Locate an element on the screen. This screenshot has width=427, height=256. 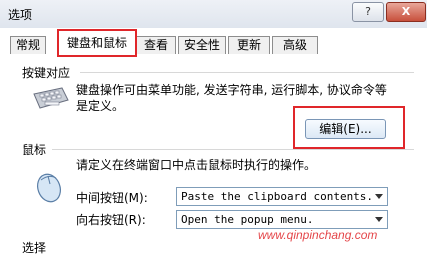
help-button: ? is located at coordinates (368, 12).